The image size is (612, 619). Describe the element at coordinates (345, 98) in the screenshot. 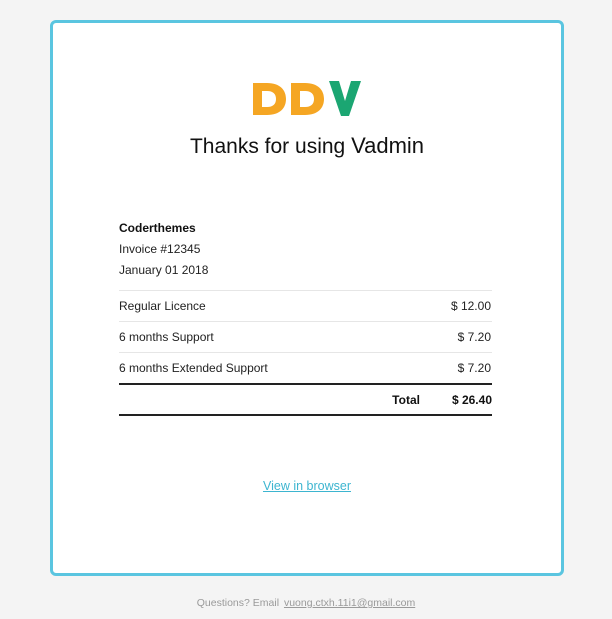

I see `logo-letter-v` at that location.